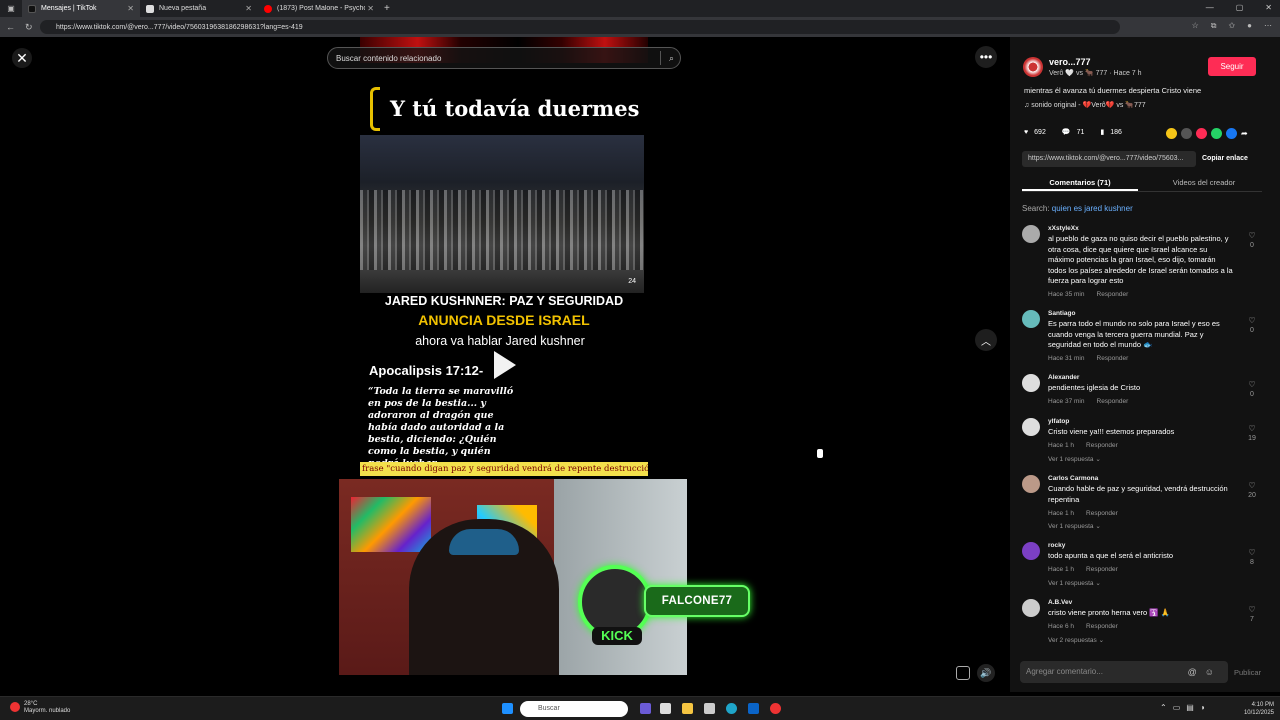 This screenshot has height=720, width=1280. I want to click on reload-icon: ↻, so click(29, 27).